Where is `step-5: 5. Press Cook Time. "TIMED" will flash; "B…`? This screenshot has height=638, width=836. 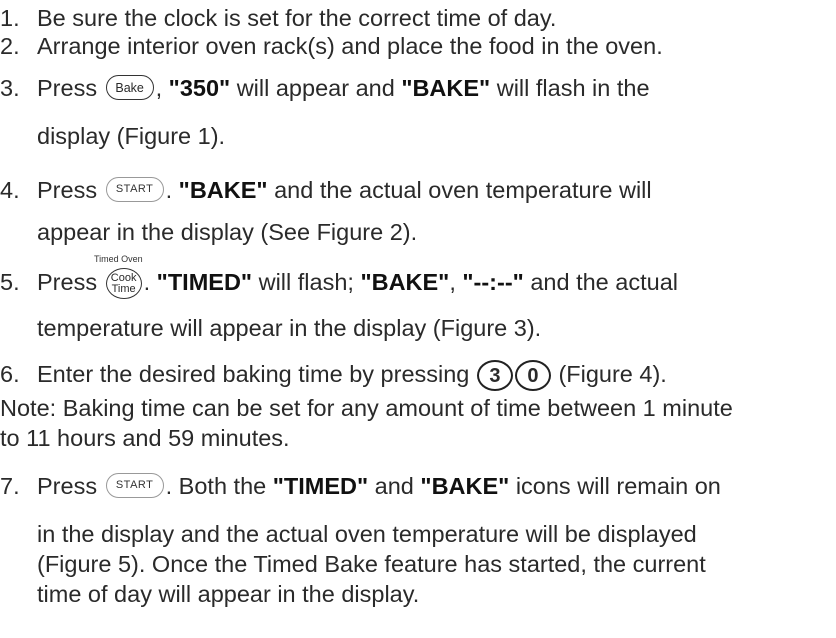
step-5: 5. Press Cook Time. "TIMED" will flash; "B… is located at coordinates (339, 284).